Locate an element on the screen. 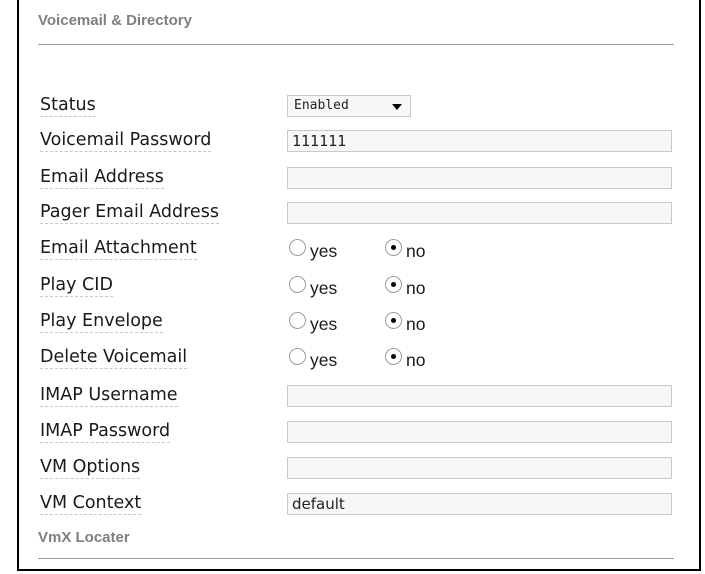  delete-voicemail-yes-label: yes is located at coordinates (324, 360).